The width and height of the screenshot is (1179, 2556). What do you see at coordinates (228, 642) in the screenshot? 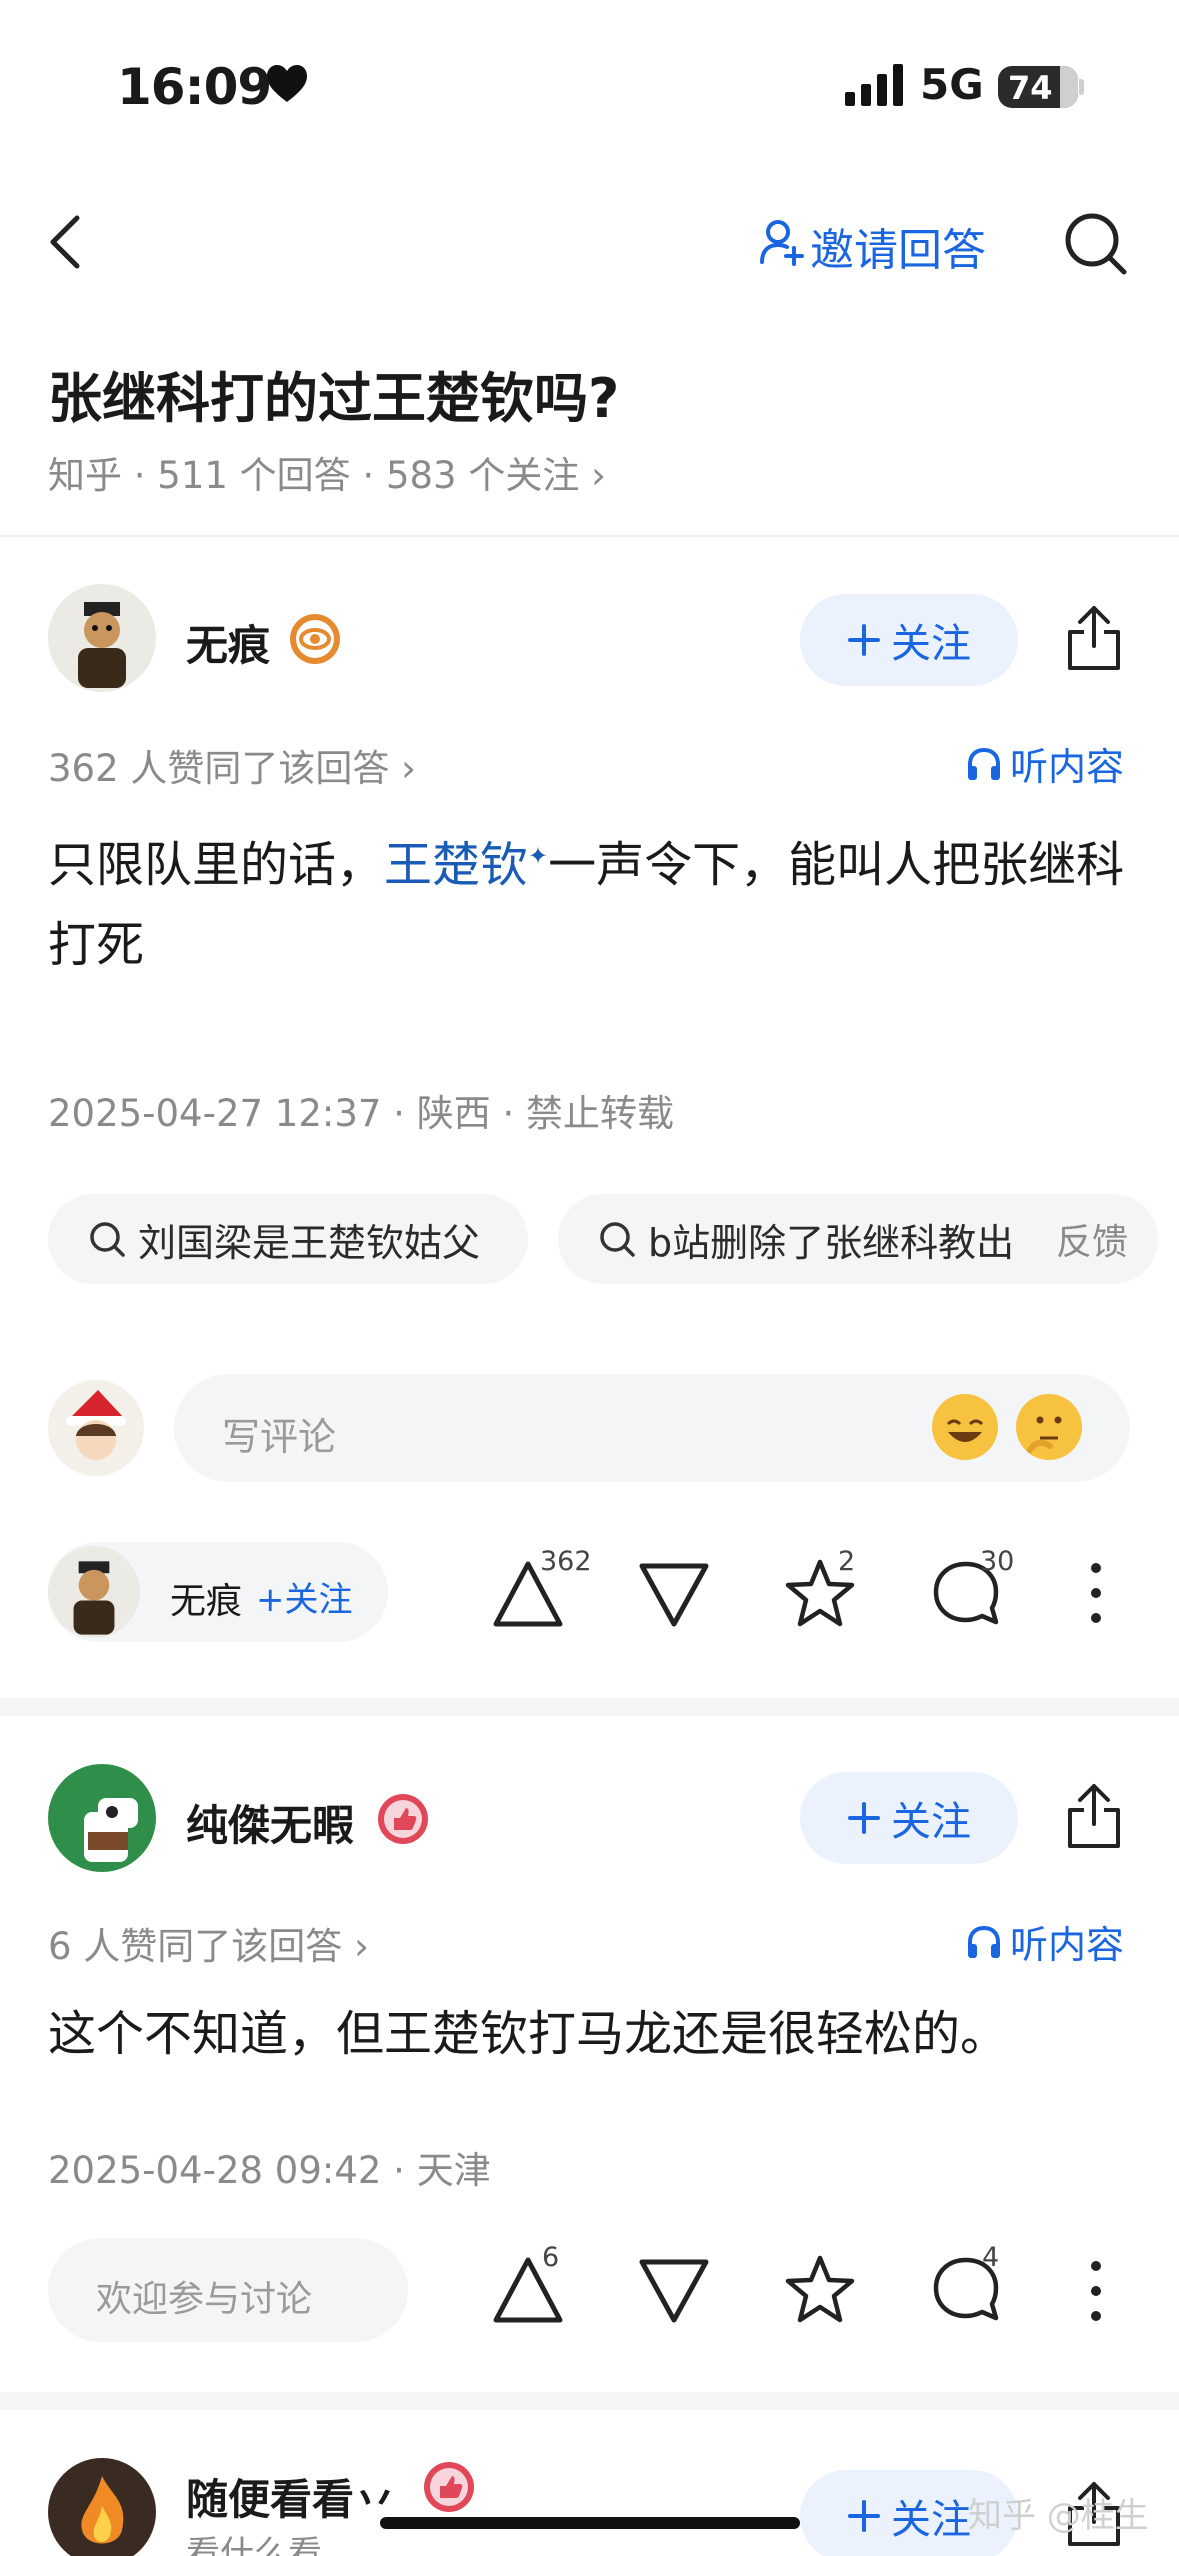
I see `author-name: 无痕` at bounding box center [228, 642].